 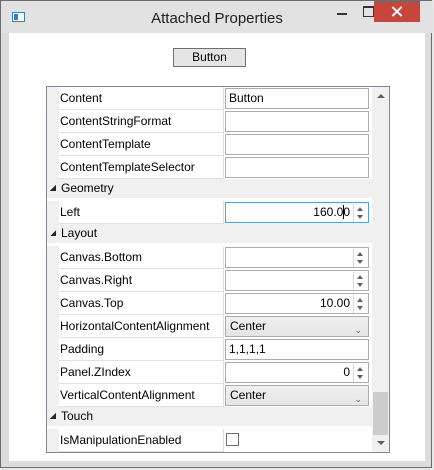 What do you see at coordinates (141, 121) in the screenshot?
I see `property-name: ContentStringFormat` at bounding box center [141, 121].